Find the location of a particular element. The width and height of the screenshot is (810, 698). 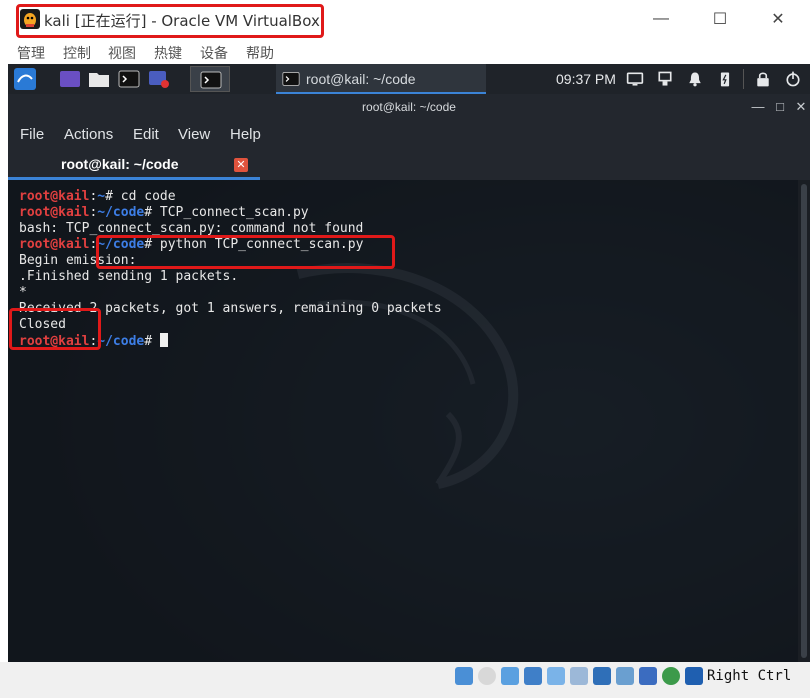

terminal-scrollbar is located at coordinates (804, 421).